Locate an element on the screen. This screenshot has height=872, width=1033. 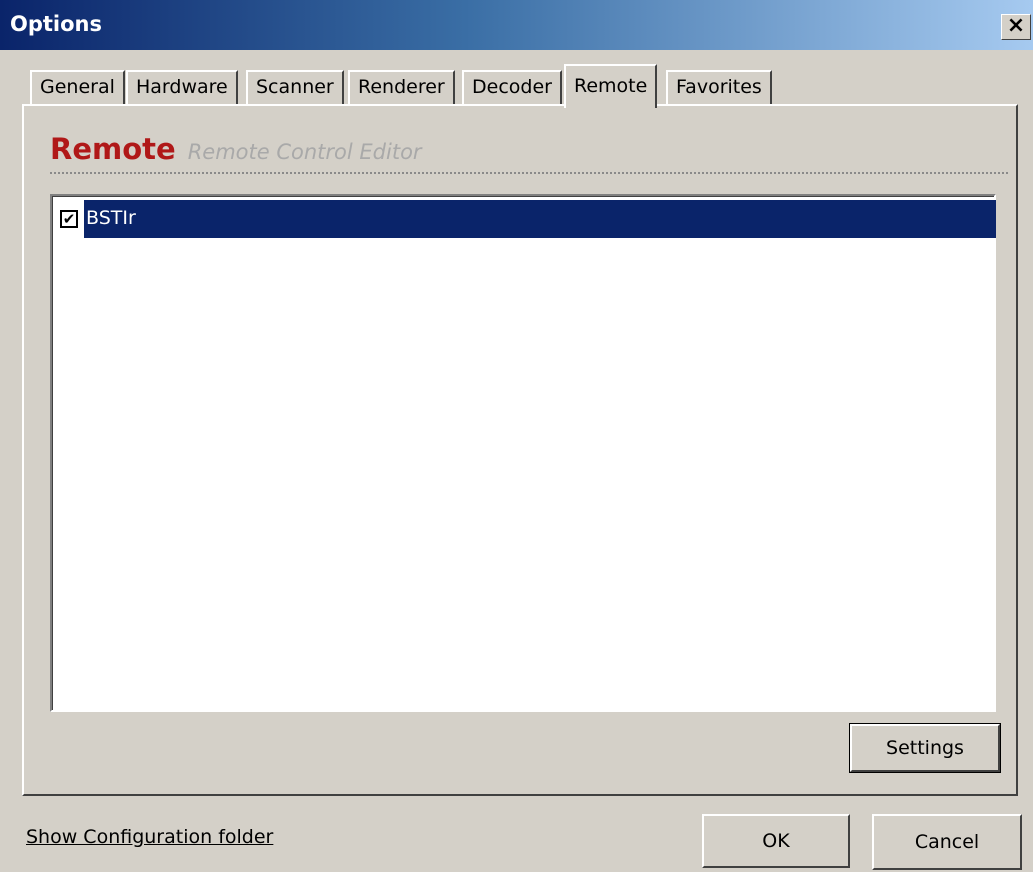
window-title: Options is located at coordinates (56, 24).